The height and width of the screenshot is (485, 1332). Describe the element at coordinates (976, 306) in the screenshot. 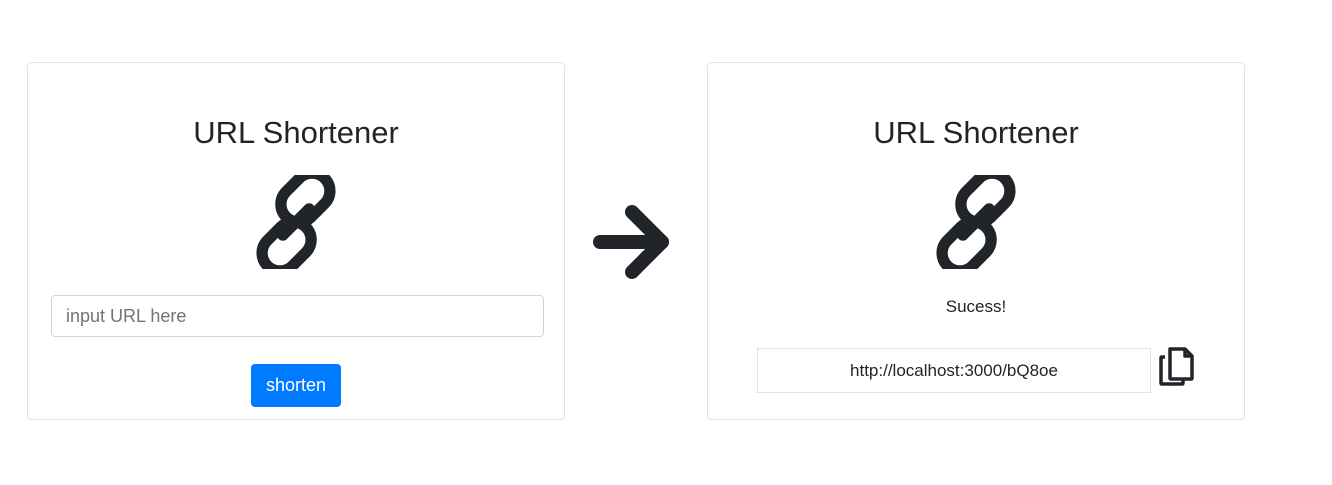

I see `status-message: Sucess!` at that location.